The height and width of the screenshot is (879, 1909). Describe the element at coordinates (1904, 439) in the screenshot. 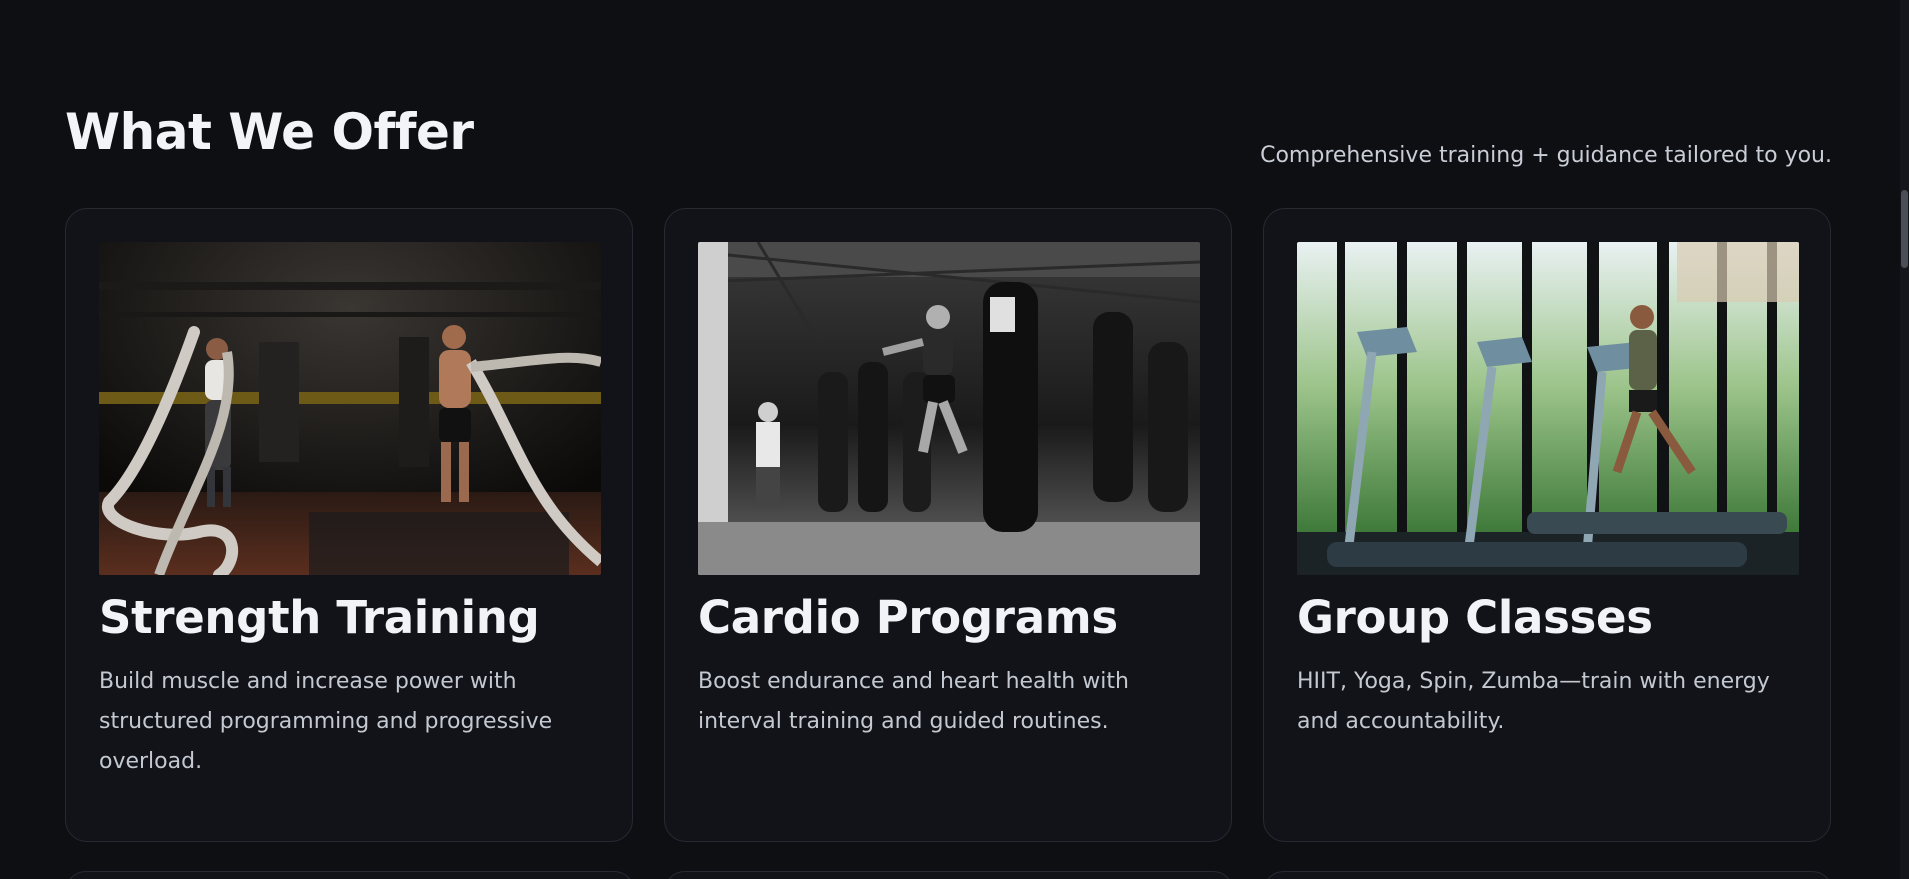

I see `scrollbar-track` at that location.